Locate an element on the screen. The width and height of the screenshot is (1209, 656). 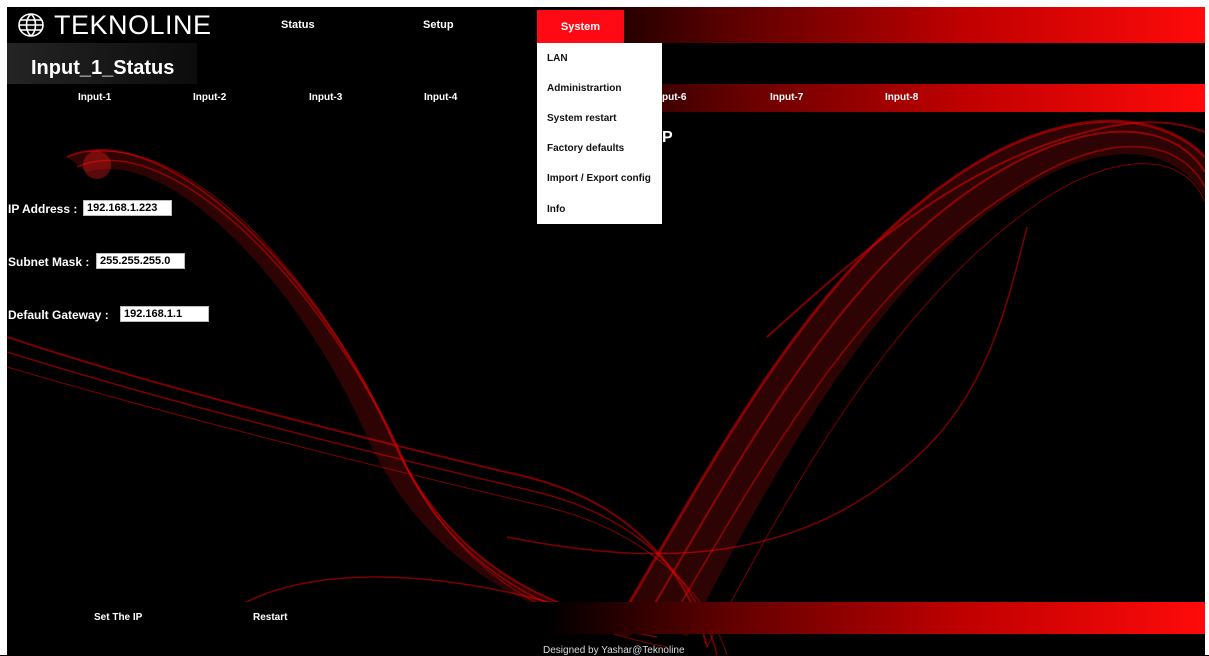
globe-icon is located at coordinates (31, 25).